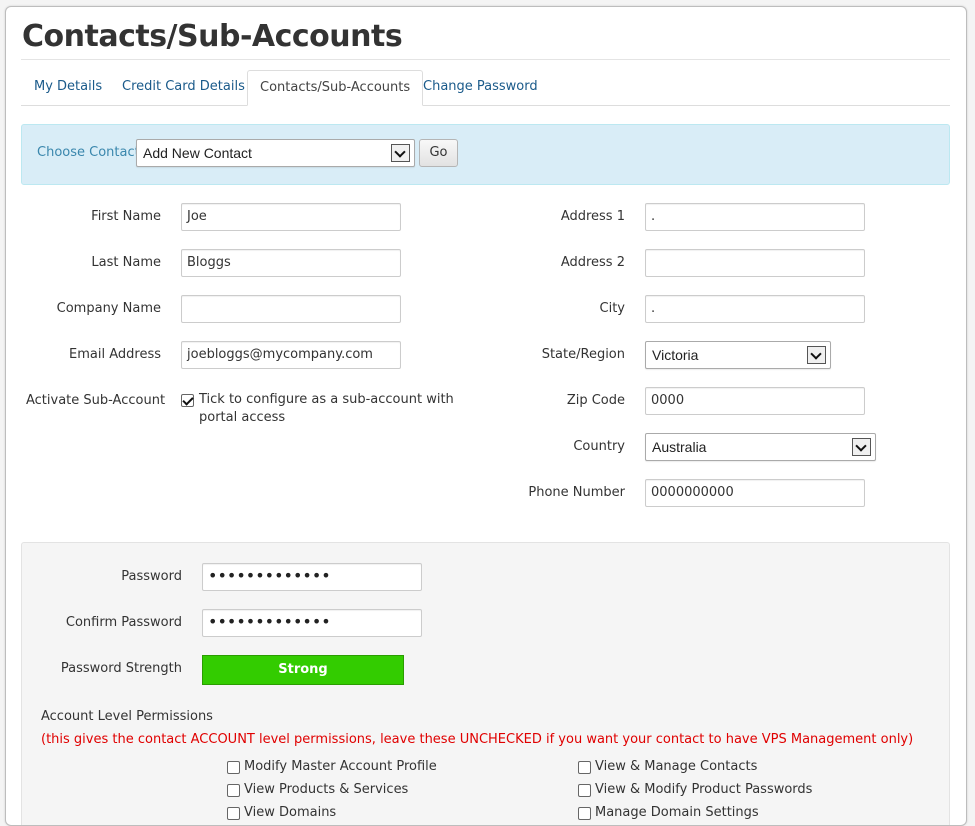  I want to click on tab-my-details: My Details, so click(68, 88).